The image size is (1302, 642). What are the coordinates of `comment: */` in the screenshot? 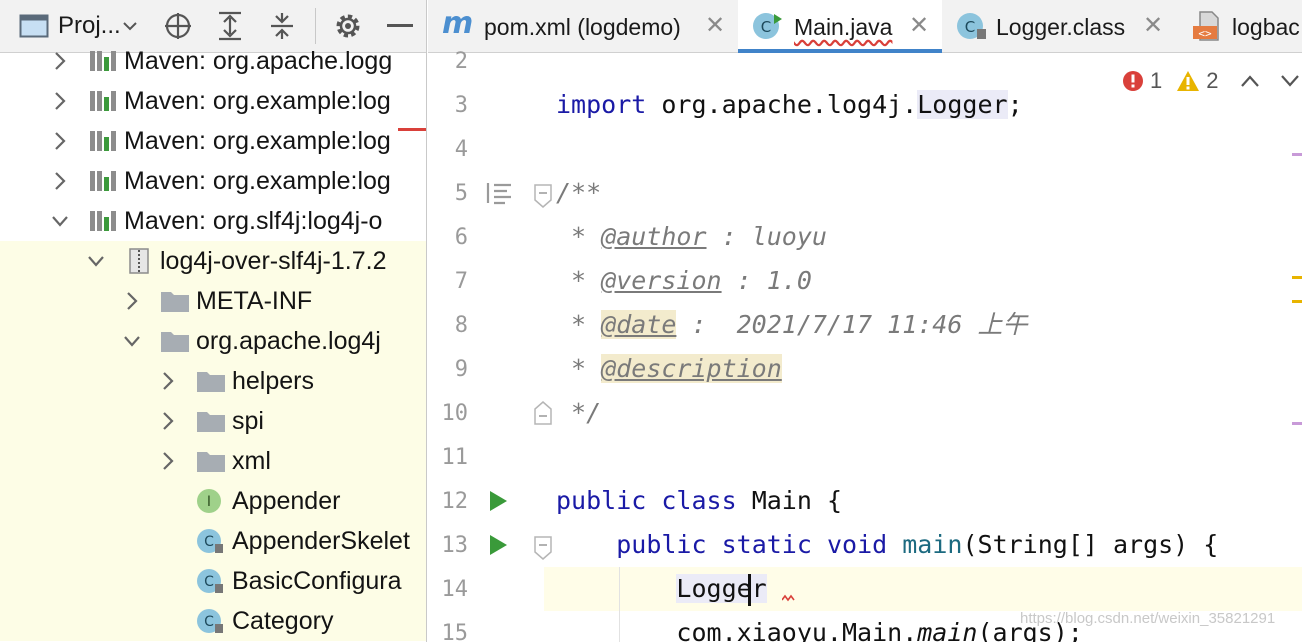 It's located at (579, 412).